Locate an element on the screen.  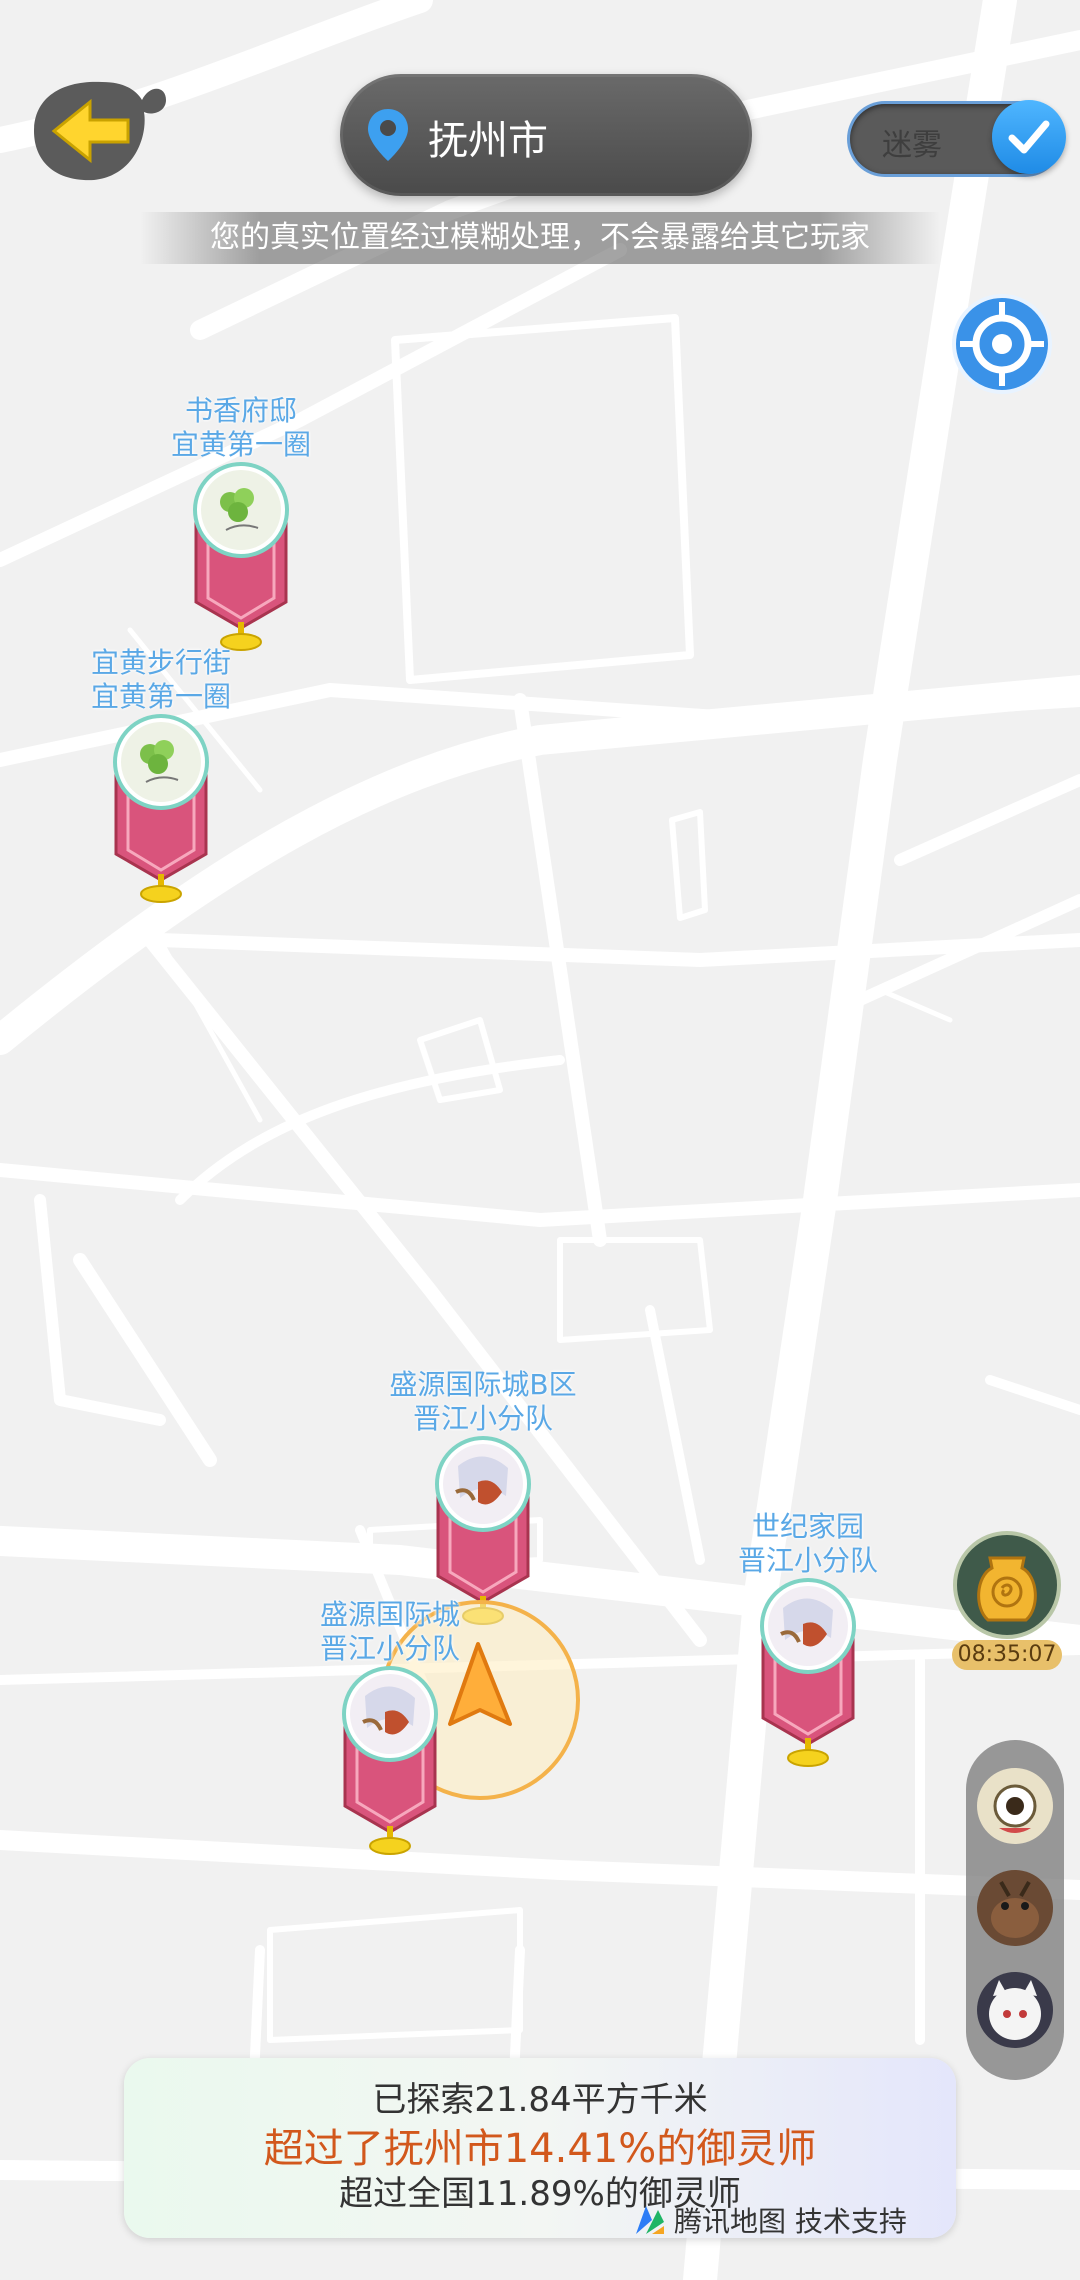
jar-reward is located at coordinates (1007, 1585).